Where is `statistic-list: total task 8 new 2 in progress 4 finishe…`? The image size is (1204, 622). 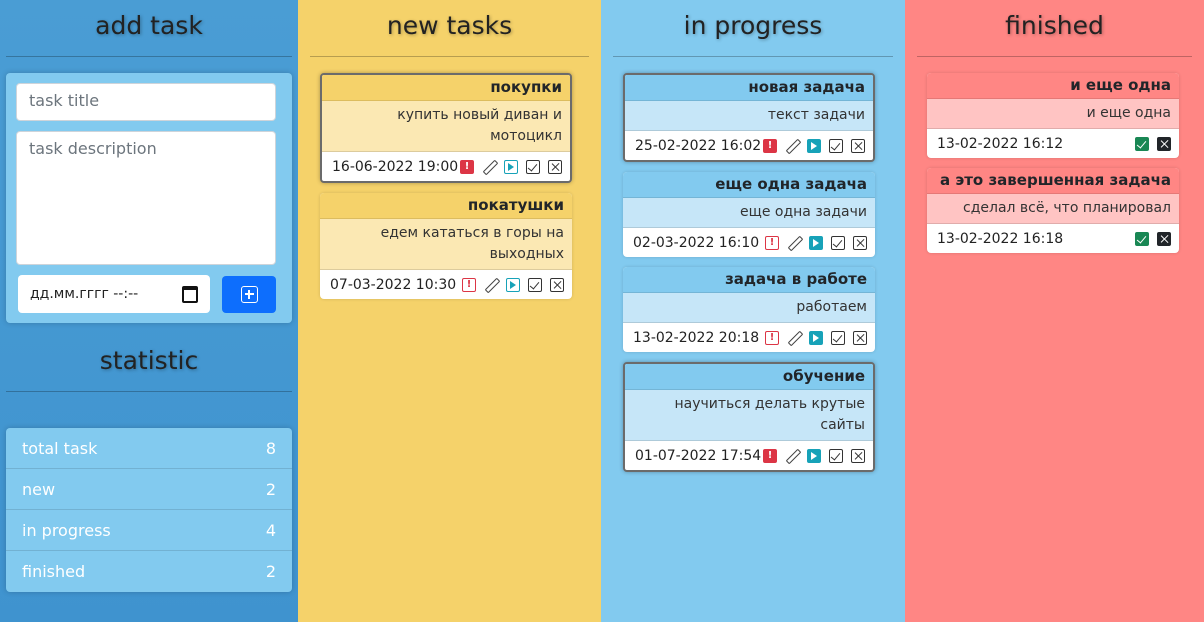 statistic-list: total task 8 new 2 in progress 4 finishe… is located at coordinates (149, 510).